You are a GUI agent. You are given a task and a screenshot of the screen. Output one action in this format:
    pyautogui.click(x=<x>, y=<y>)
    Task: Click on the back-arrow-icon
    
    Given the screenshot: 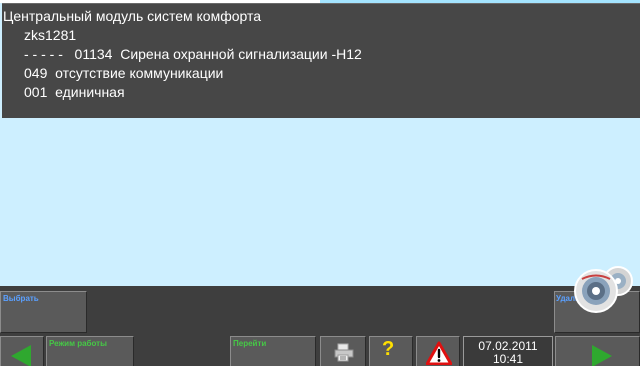 What is the action you would take?
    pyautogui.click(x=21, y=355)
    